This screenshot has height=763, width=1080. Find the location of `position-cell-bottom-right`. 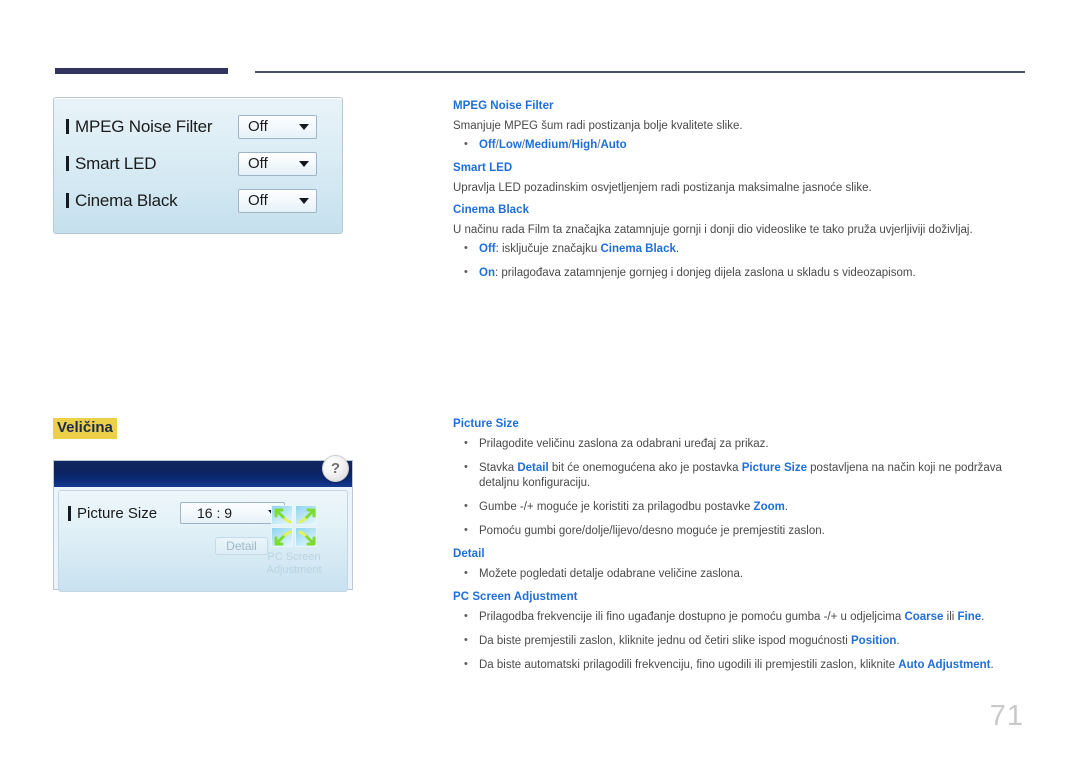

position-cell-bottom-right is located at coordinates (306, 537).